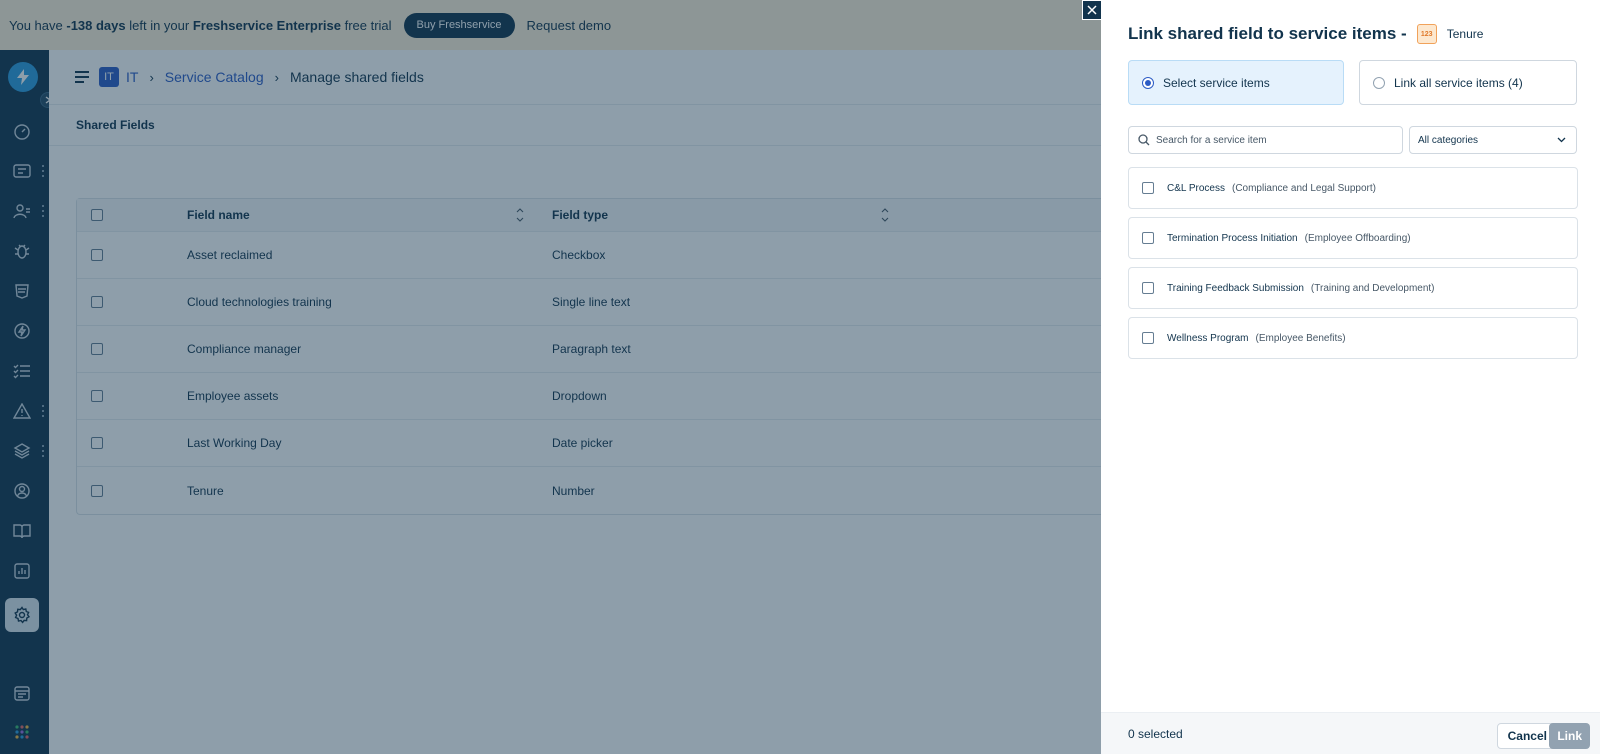 The height and width of the screenshot is (754, 1600). Describe the element at coordinates (1357, 238) in the screenshot. I see `service-item-category: (Employee Offboarding)` at that location.